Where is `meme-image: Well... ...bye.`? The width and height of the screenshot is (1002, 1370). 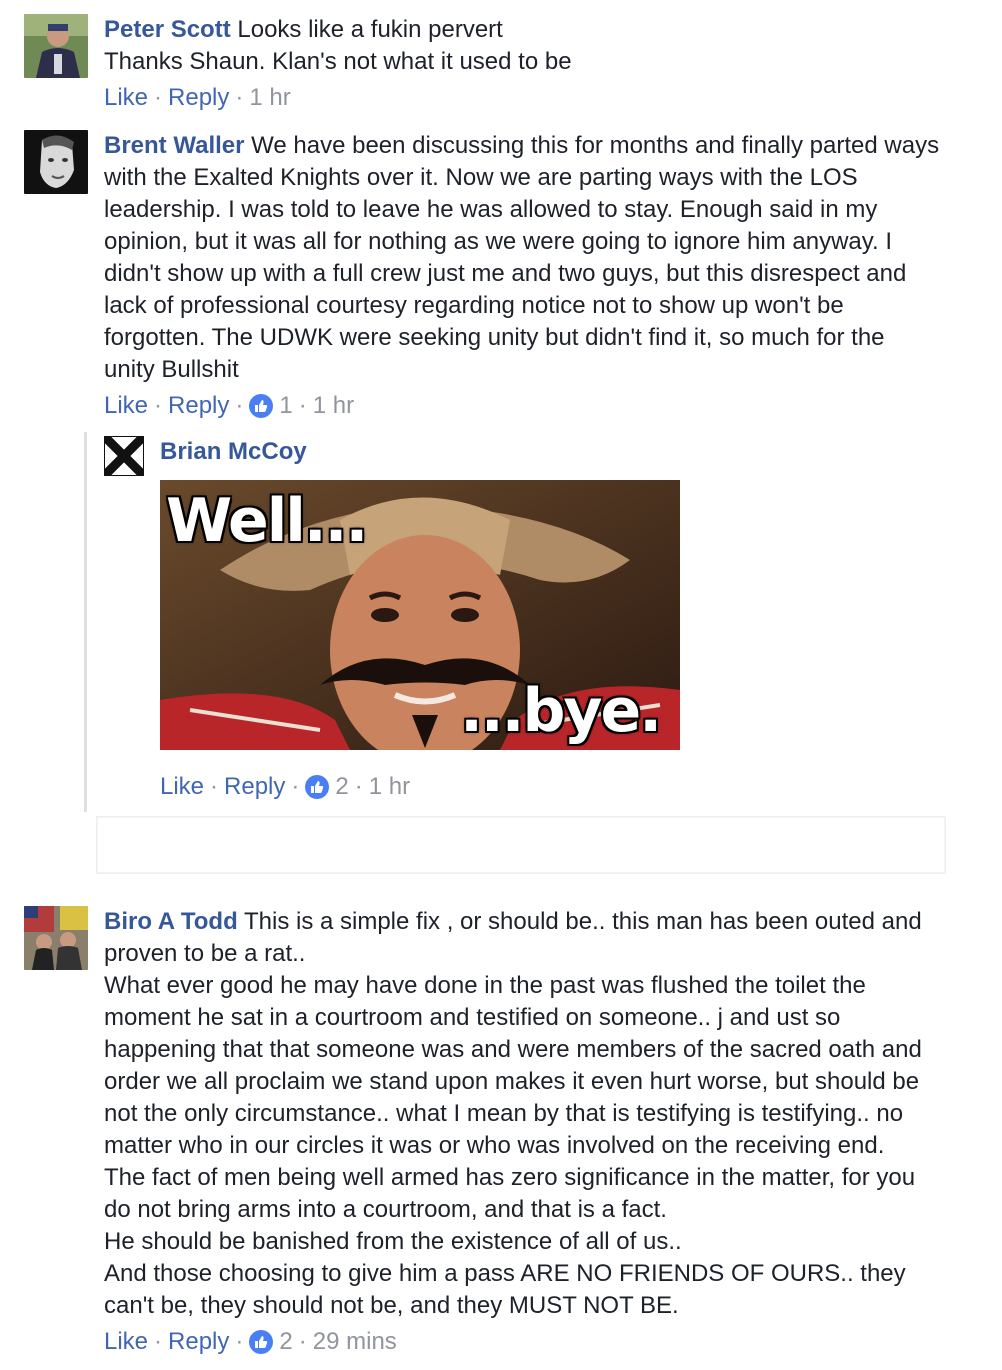
meme-image: Well... ...bye. is located at coordinates (420, 615).